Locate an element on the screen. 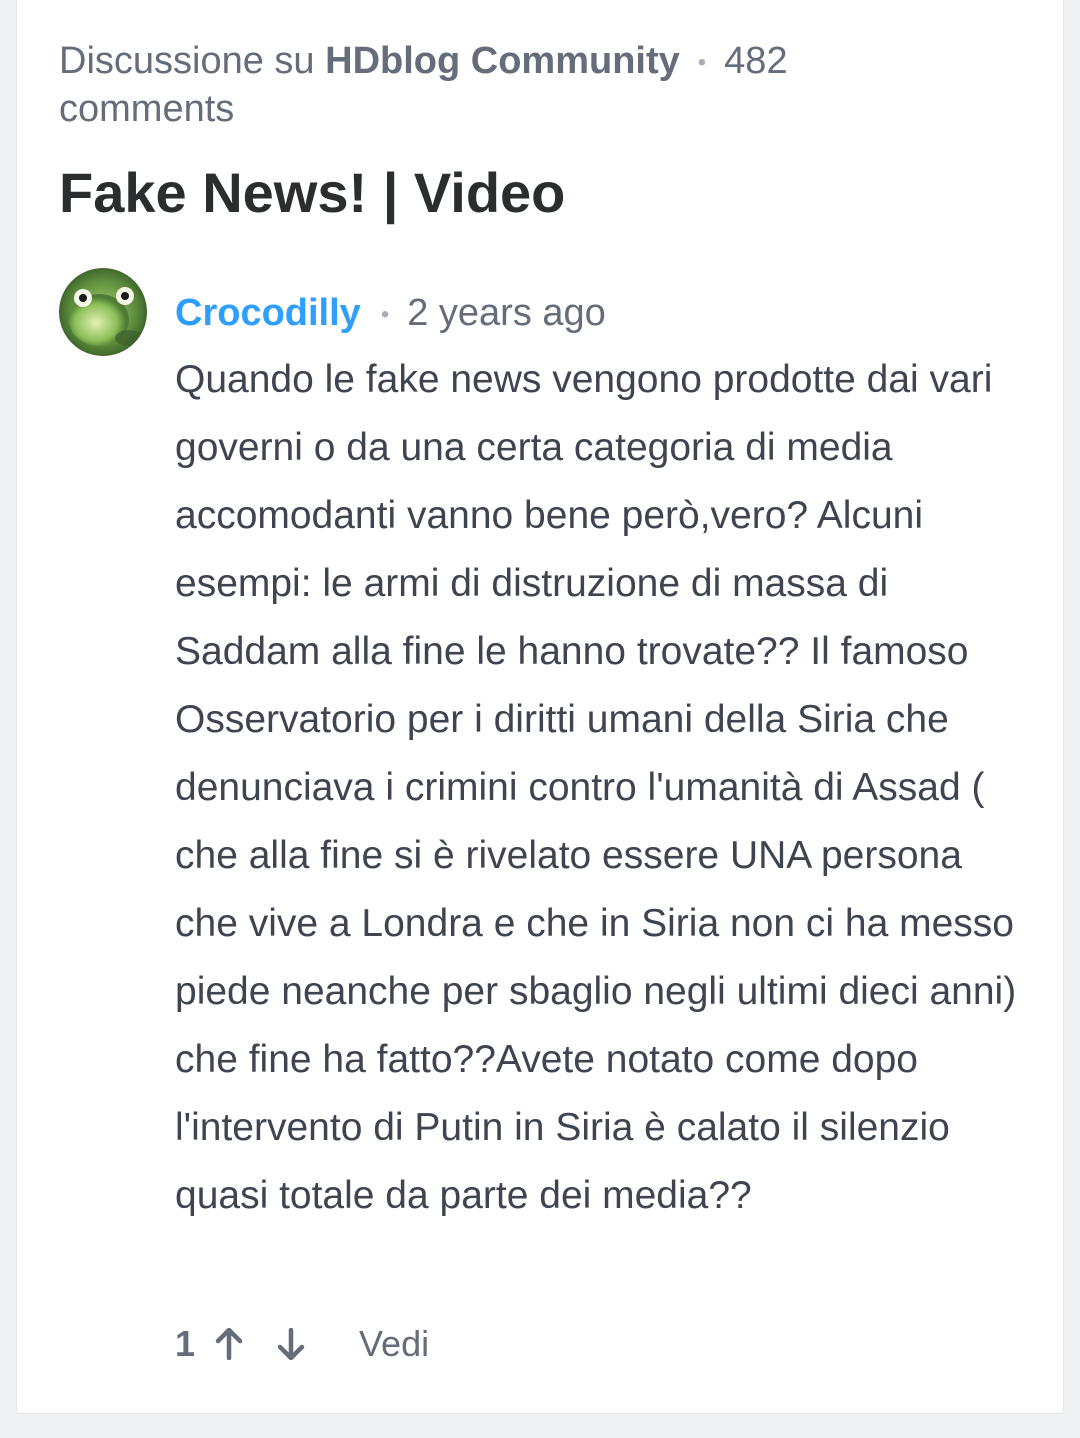 The height and width of the screenshot is (1438, 1080). avatar is located at coordinates (103, 312).